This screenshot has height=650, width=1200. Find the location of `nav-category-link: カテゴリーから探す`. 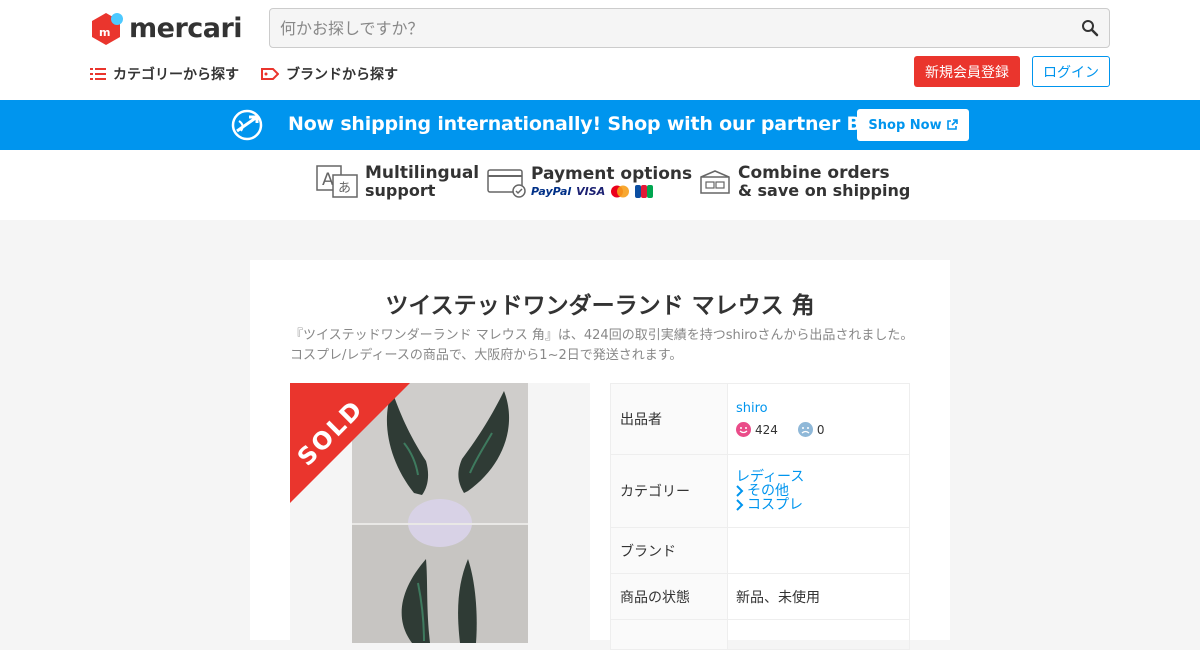

nav-category-link: カテゴリーから探す is located at coordinates (164, 74).